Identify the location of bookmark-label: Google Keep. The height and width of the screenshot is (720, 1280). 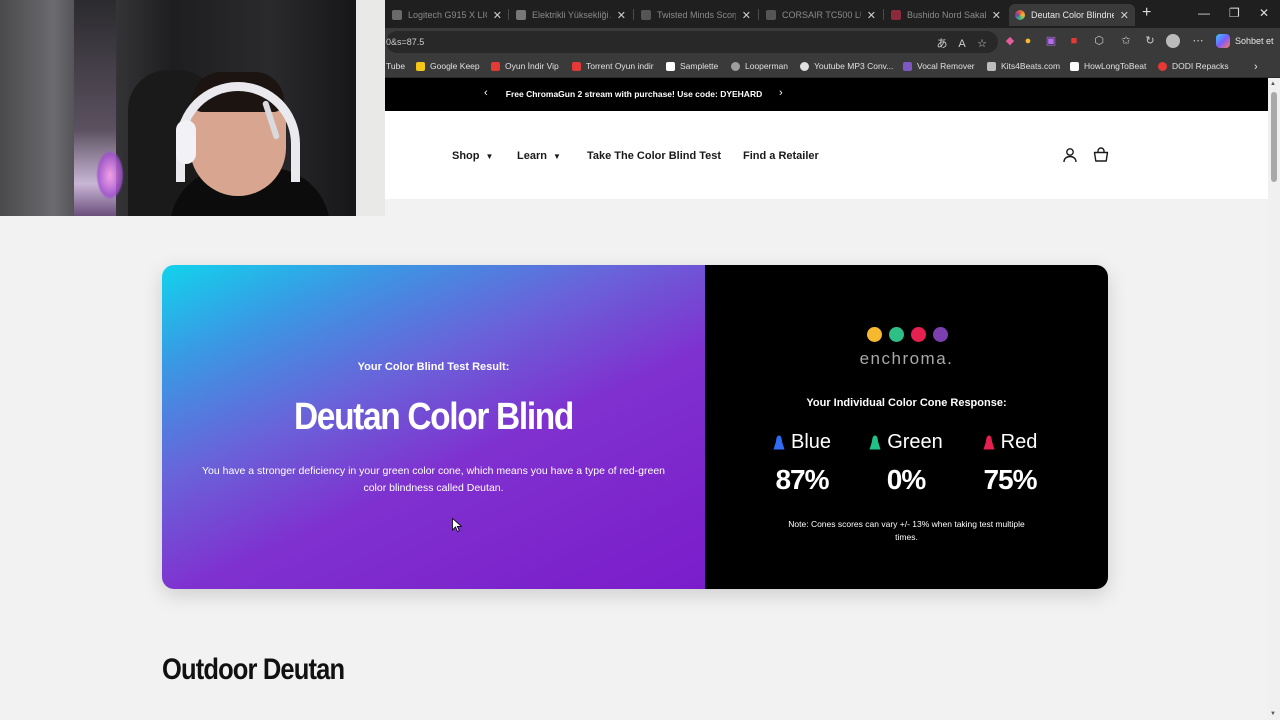
(455, 66).